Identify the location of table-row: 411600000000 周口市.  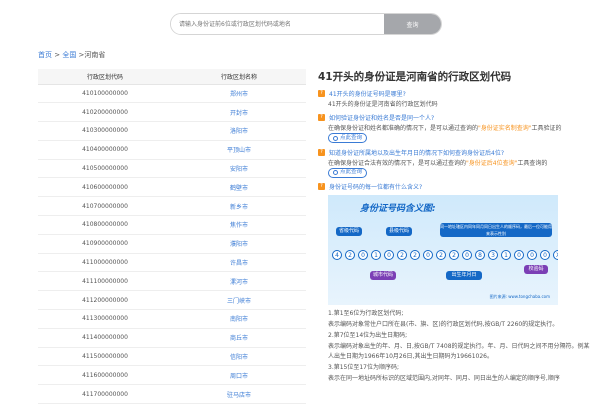
(172, 375).